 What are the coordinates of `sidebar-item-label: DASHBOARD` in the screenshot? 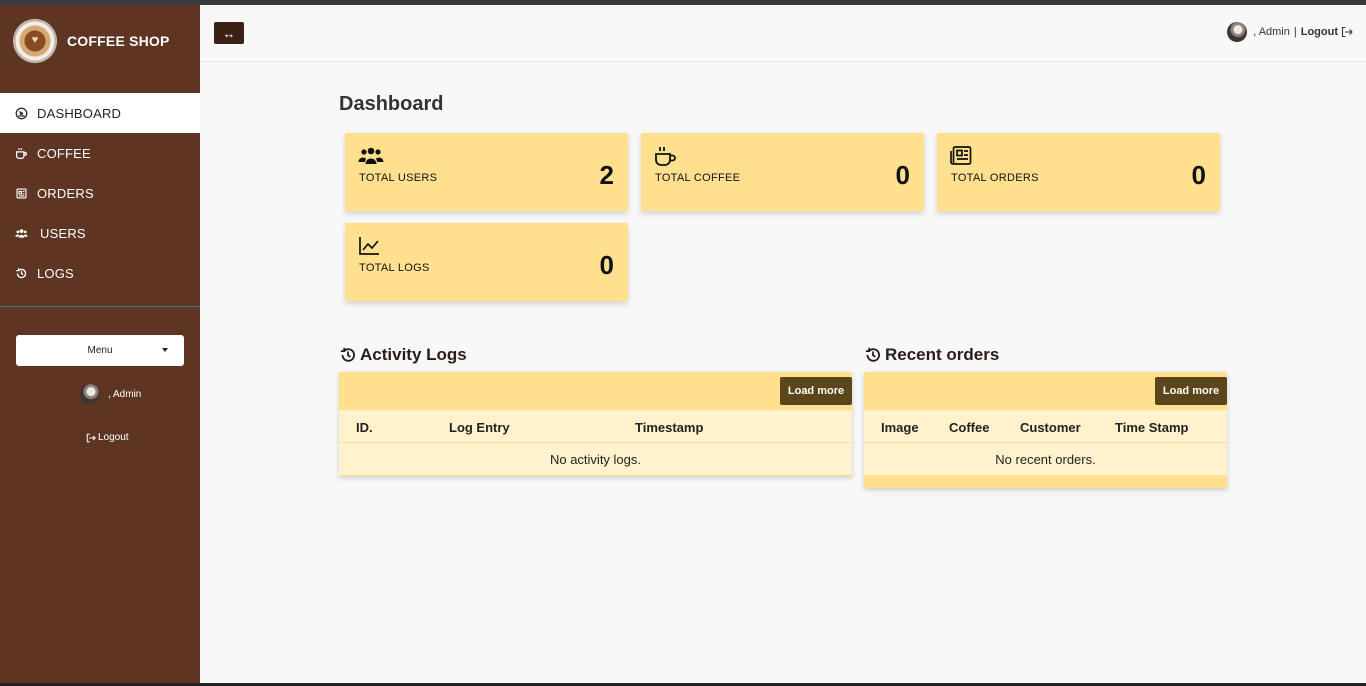 It's located at (79, 113).